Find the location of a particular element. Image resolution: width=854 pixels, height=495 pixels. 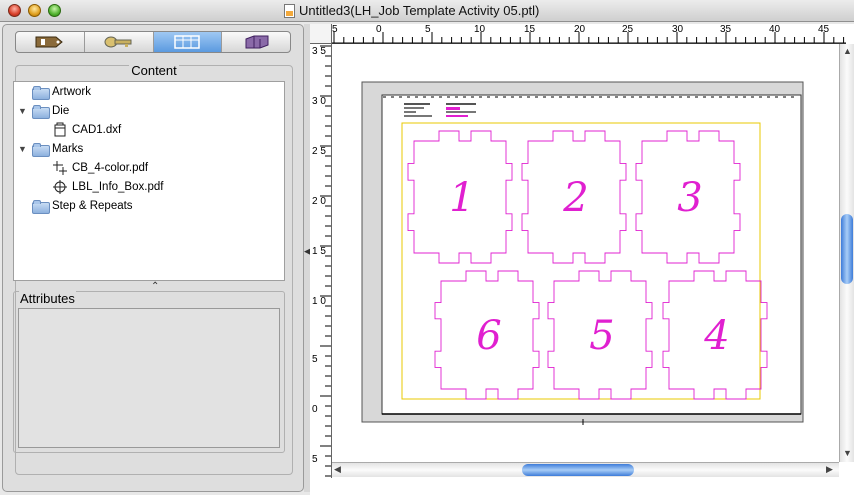

close-window-button is located at coordinates (14, 10).